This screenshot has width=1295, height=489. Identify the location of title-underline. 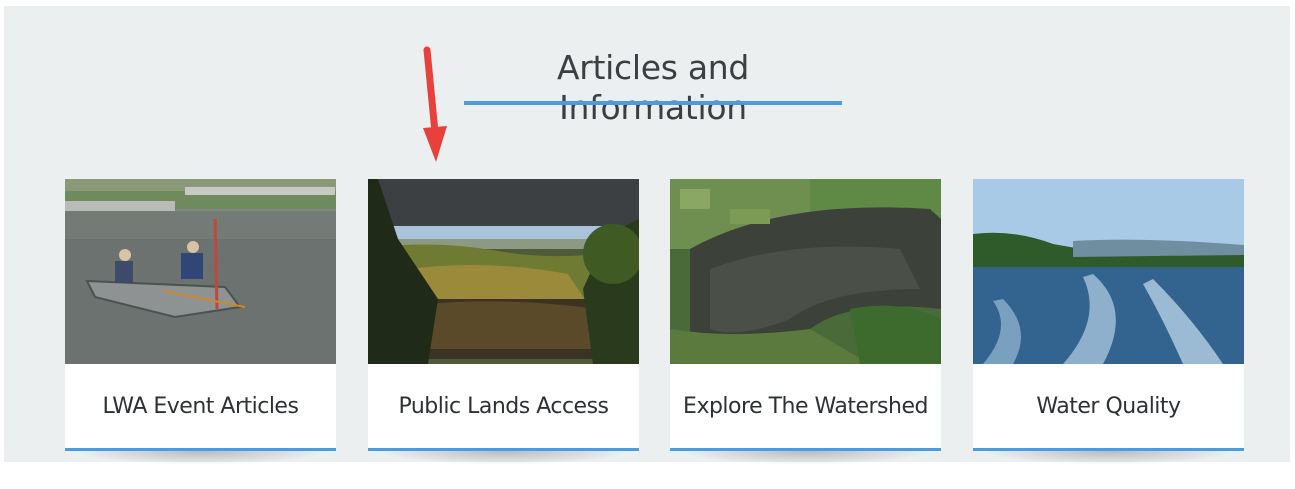
(653, 103).